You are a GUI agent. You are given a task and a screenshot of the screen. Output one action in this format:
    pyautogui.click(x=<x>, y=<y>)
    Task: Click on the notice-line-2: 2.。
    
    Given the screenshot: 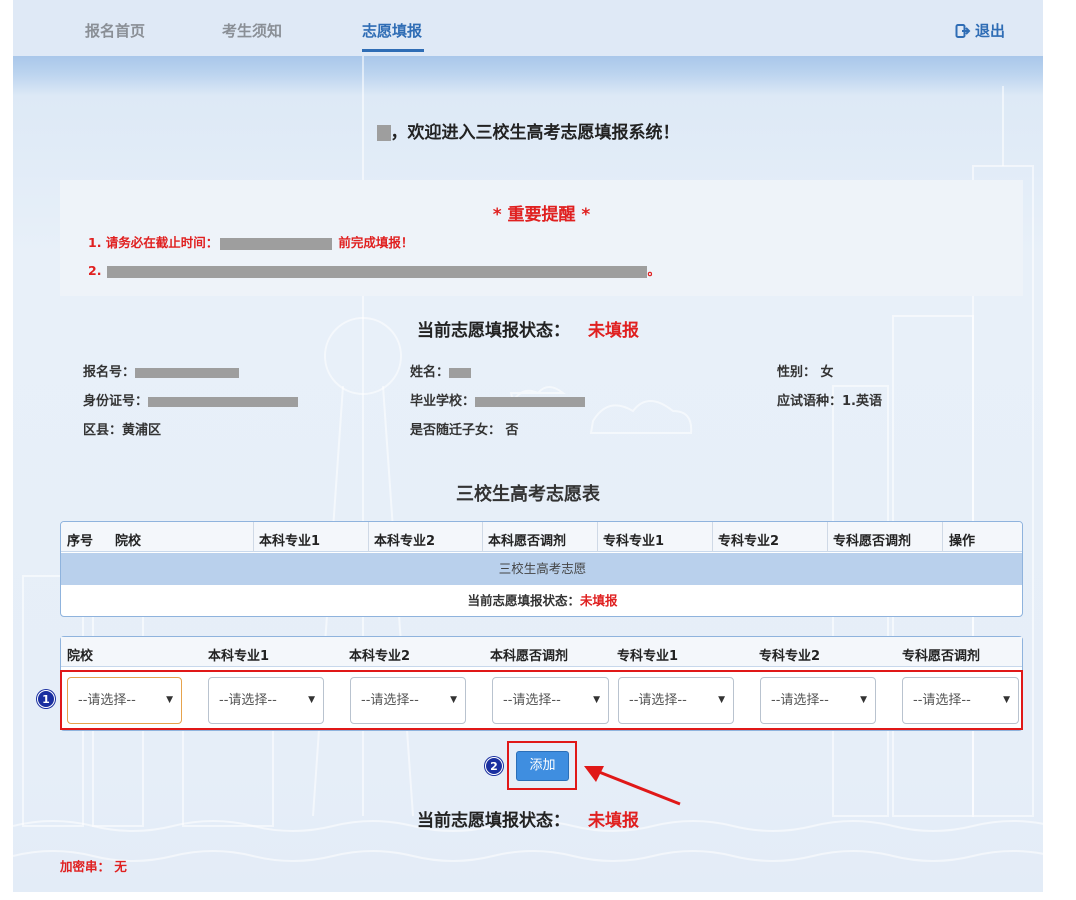 What is the action you would take?
    pyautogui.click(x=374, y=270)
    